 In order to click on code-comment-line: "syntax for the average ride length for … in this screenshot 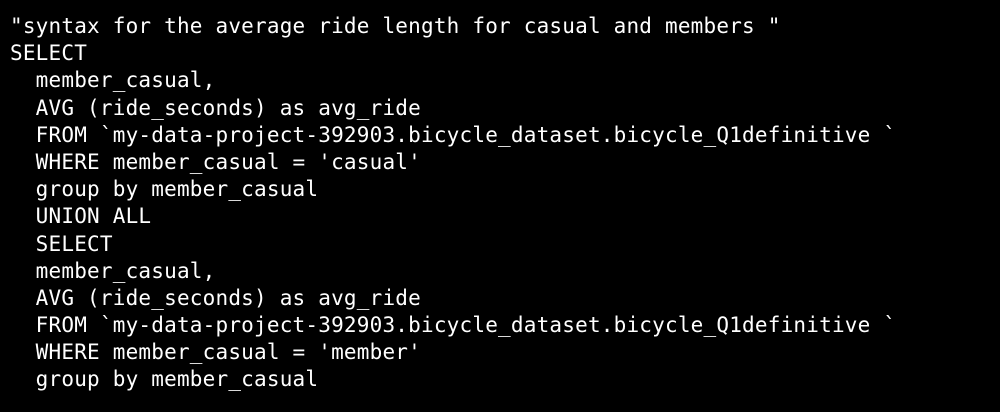, I will do `click(395, 26)`.